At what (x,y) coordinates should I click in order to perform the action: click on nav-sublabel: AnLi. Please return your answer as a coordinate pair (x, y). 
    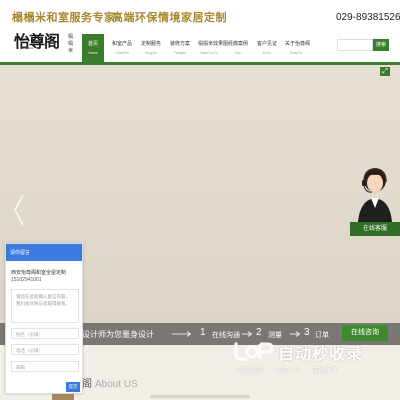
    Looking at the image, I should click on (238, 53).